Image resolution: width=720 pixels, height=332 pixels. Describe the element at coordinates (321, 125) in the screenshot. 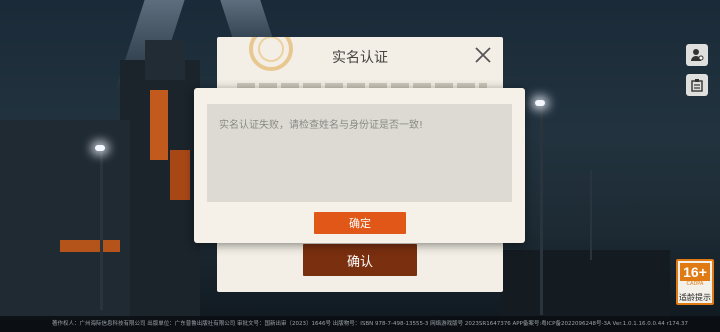

I see `error-message: 实名认证失败，请检查姓名与身份证是否一致!` at that location.